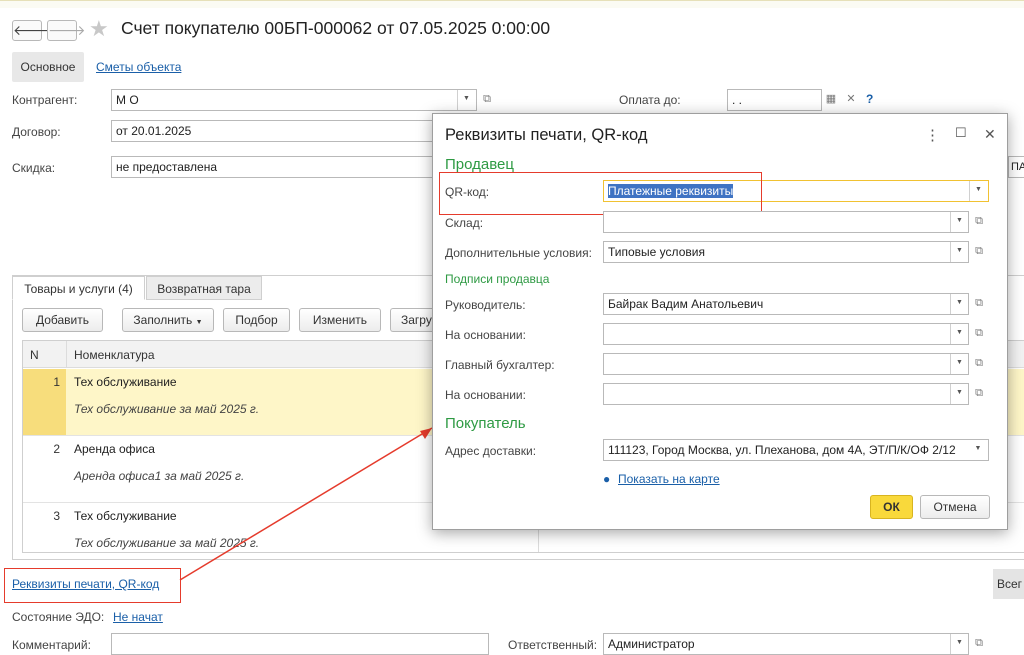 The height and width of the screenshot is (655, 1024). Describe the element at coordinates (34, 168) in the screenshot. I see `discount-label: Скидка:` at that location.